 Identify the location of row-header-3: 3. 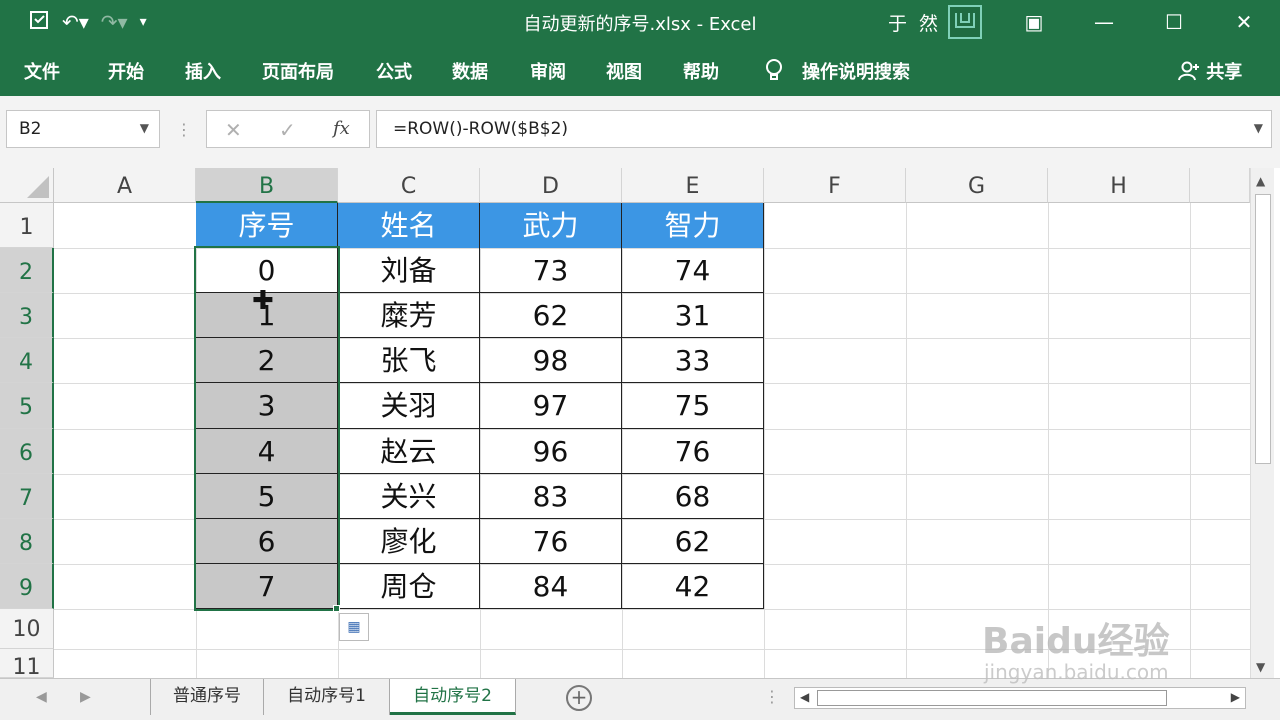
(27, 315).